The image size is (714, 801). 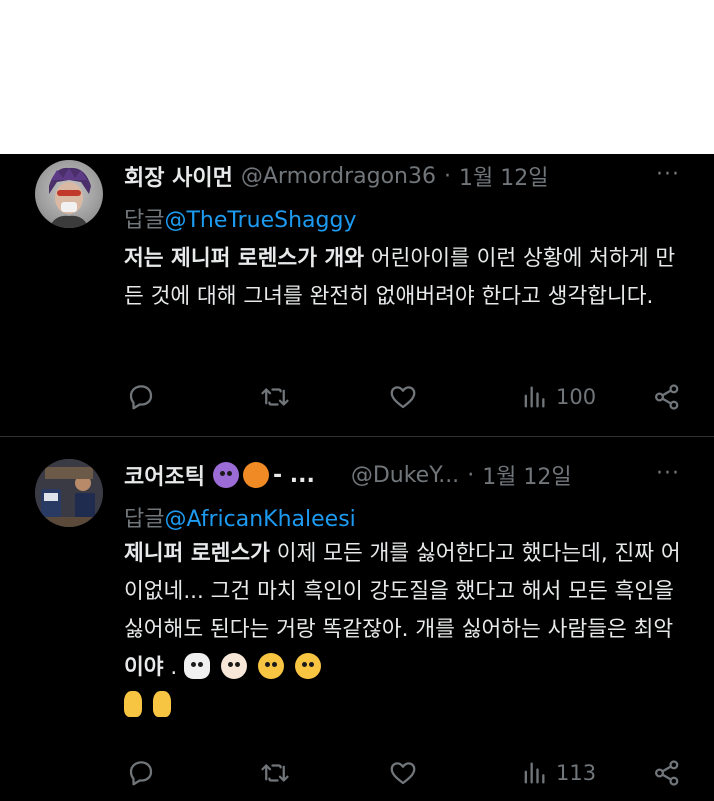 I want to click on replying-to: 답글@AfricanKhaleesi, so click(x=240, y=517).